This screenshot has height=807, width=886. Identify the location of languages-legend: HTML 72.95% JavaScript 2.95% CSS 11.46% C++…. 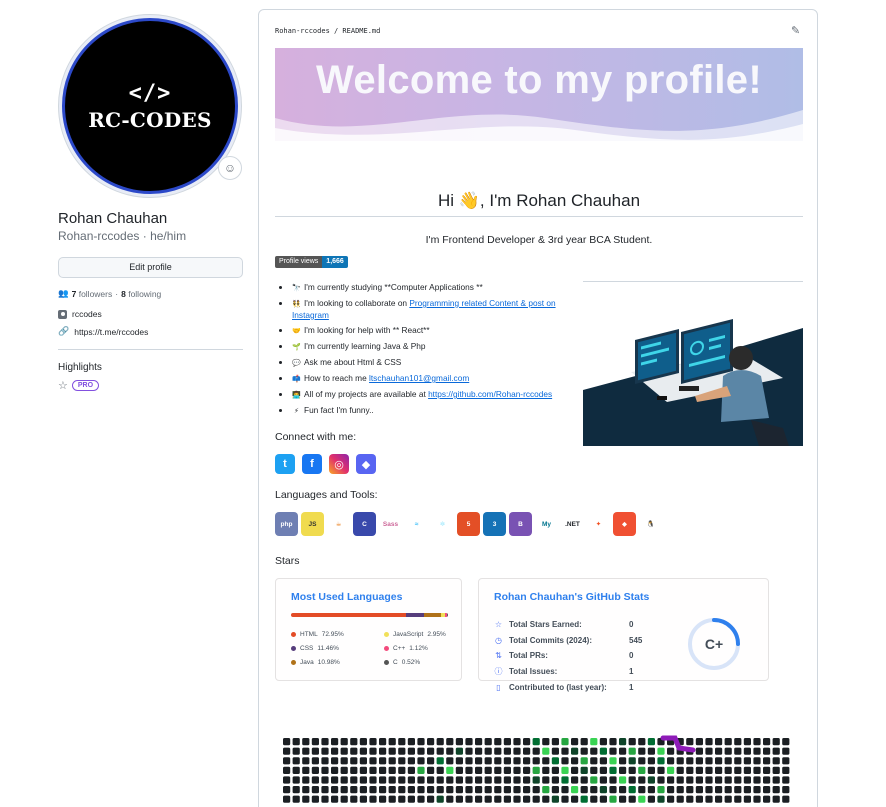
(369, 648).